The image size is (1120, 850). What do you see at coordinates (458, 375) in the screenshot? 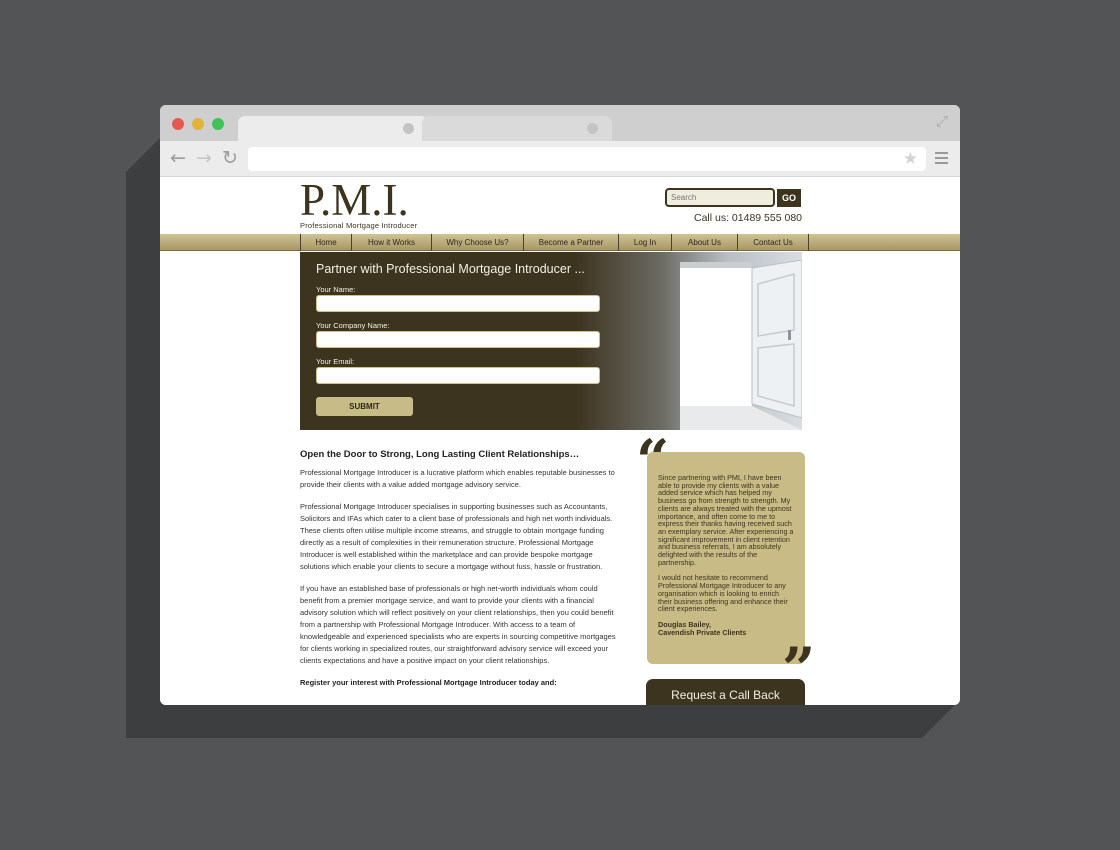
I see `email-input` at bounding box center [458, 375].